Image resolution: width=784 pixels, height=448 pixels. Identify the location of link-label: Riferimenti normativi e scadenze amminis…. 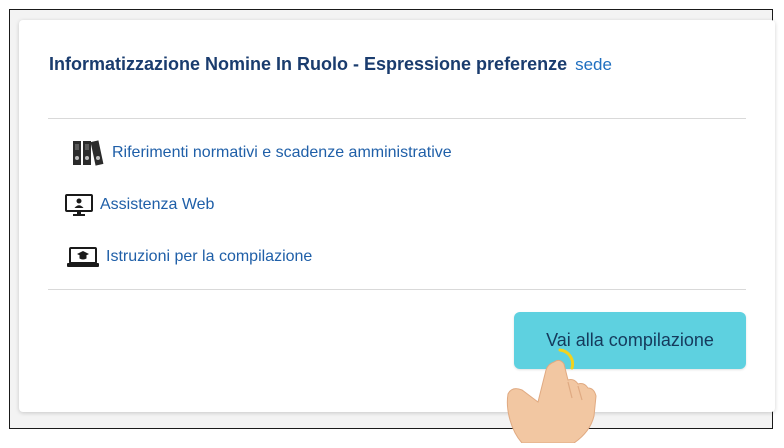
(282, 153).